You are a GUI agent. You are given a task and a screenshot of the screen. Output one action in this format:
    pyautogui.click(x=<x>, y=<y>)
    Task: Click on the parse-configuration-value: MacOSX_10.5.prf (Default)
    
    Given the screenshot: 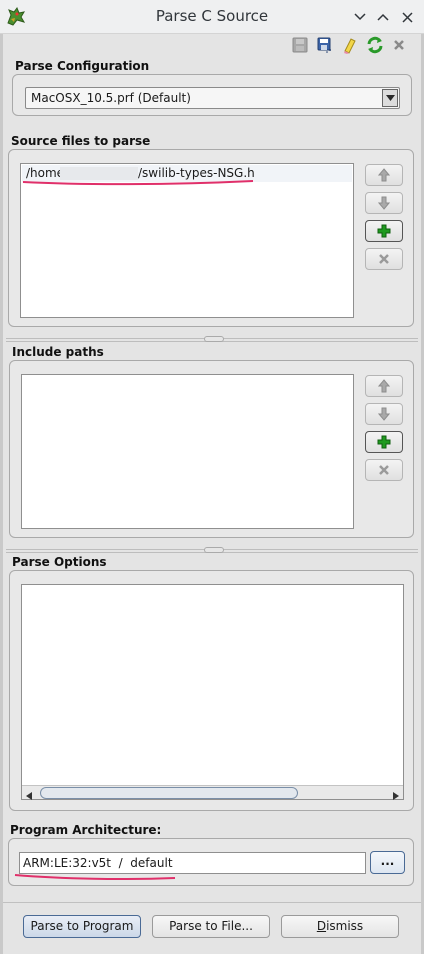 What is the action you would take?
    pyautogui.click(x=111, y=98)
    